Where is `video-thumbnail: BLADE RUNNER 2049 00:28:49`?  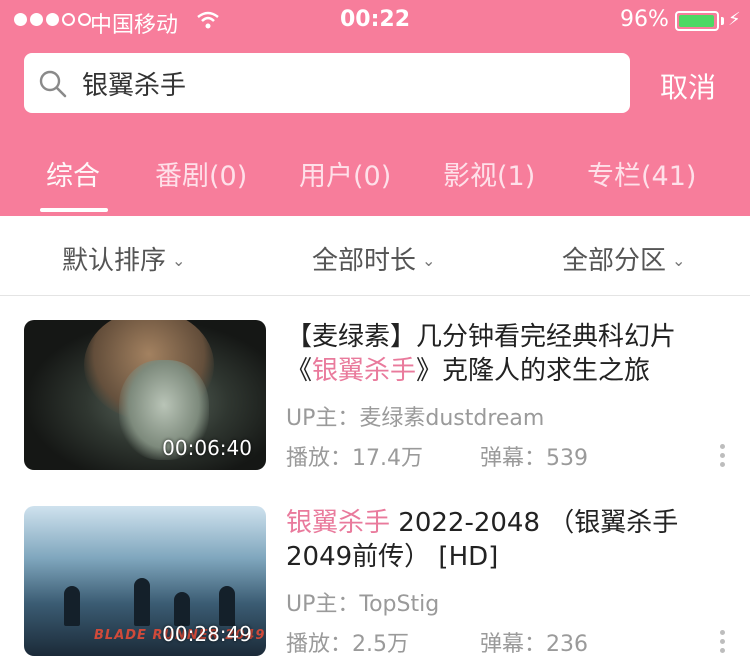
video-thumbnail: BLADE RUNNER 2049 00:28:49 is located at coordinates (145, 581).